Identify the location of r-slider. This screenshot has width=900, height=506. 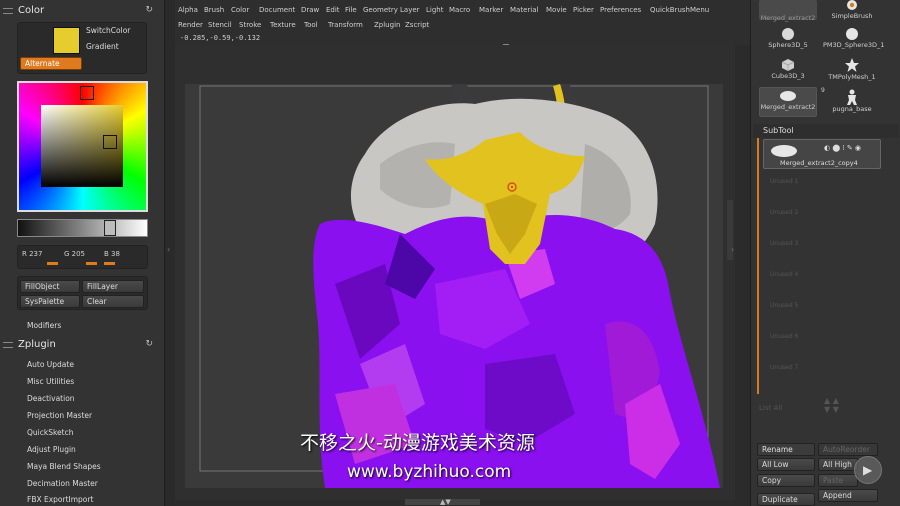
(52, 263).